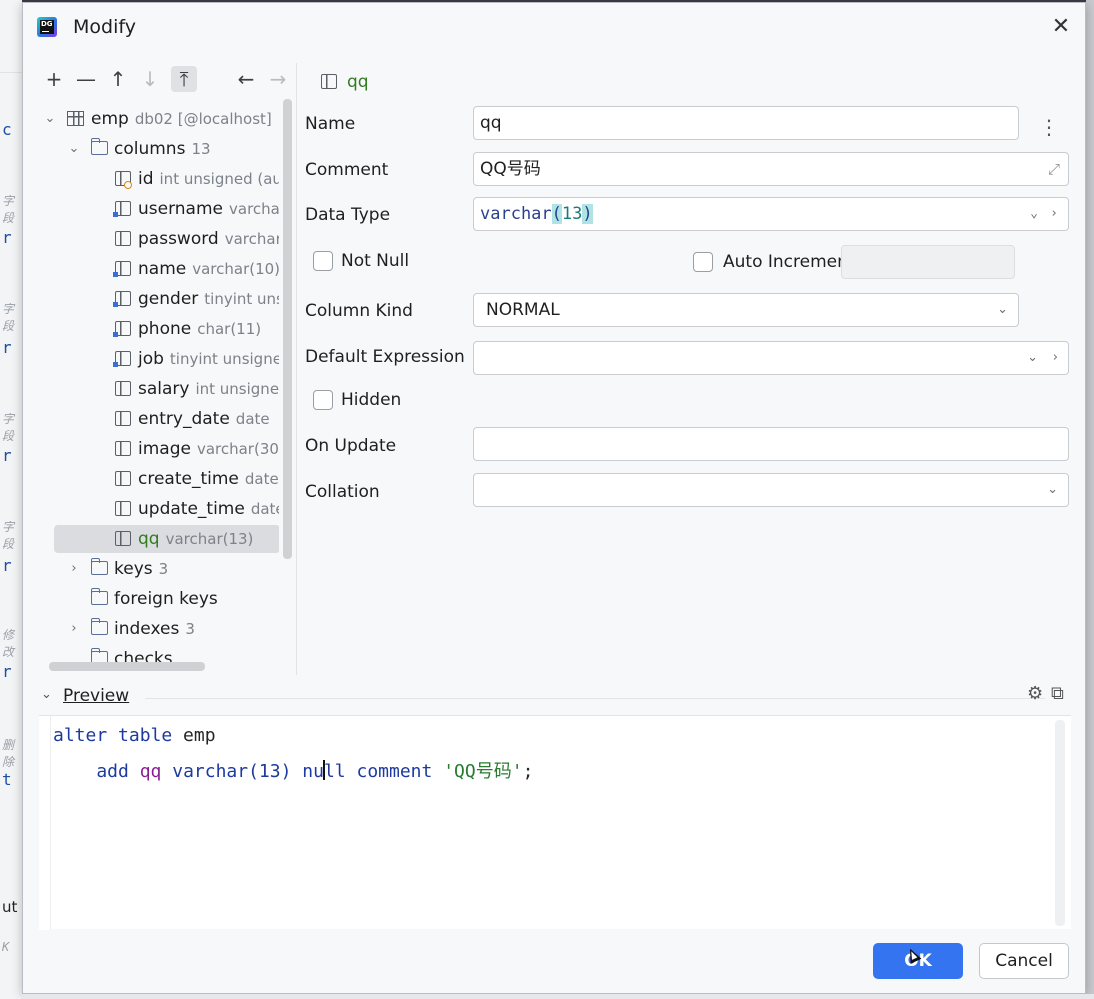 This screenshot has height=999, width=1094. What do you see at coordinates (188, 479) in the screenshot?
I see `column-name: create_time` at bounding box center [188, 479].